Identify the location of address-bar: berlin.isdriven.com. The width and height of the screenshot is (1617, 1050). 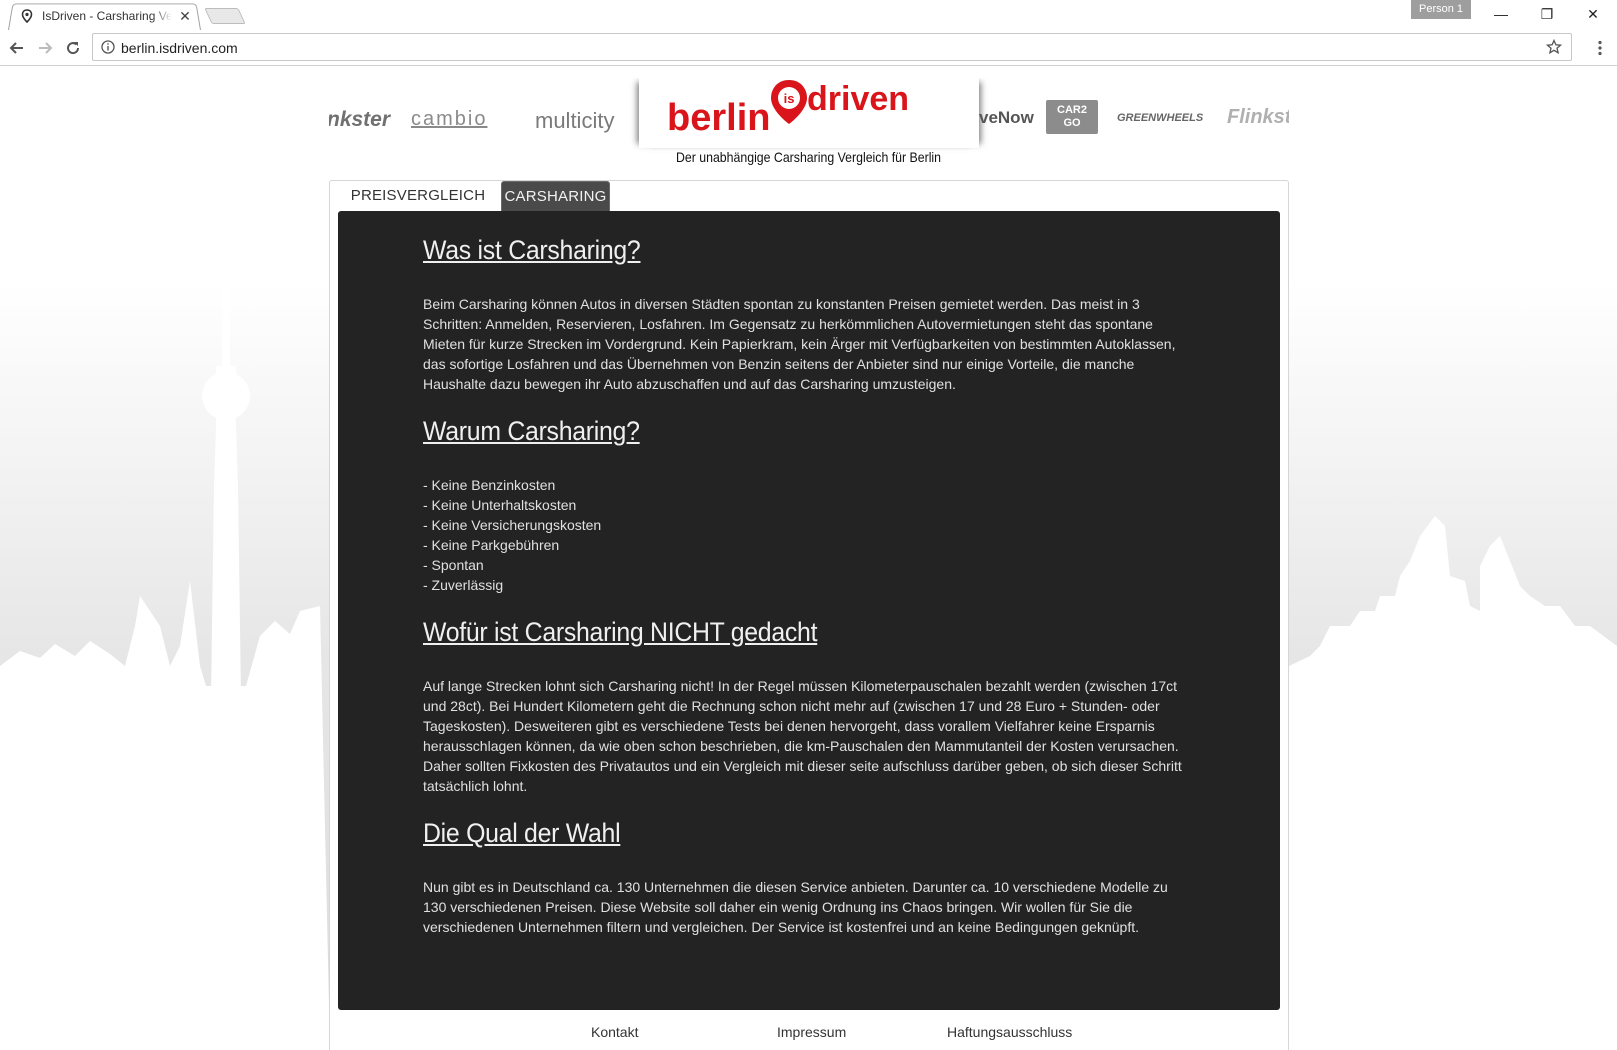
(832, 47).